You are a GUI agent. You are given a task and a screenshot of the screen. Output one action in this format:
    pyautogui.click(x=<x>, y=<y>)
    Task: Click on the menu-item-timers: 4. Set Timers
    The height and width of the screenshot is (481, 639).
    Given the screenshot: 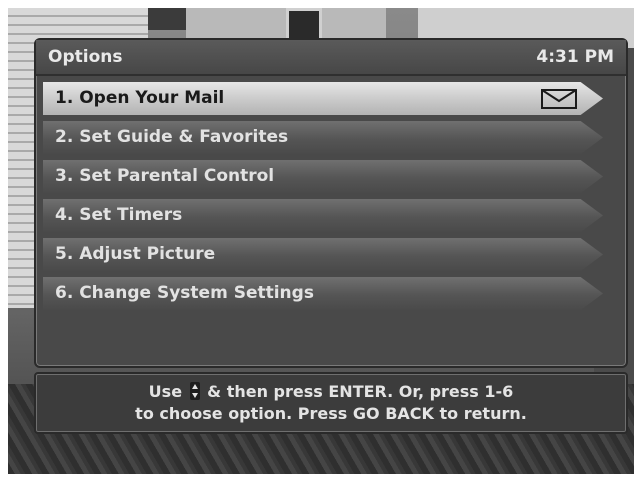 What is the action you would take?
    pyautogui.click(x=323, y=215)
    